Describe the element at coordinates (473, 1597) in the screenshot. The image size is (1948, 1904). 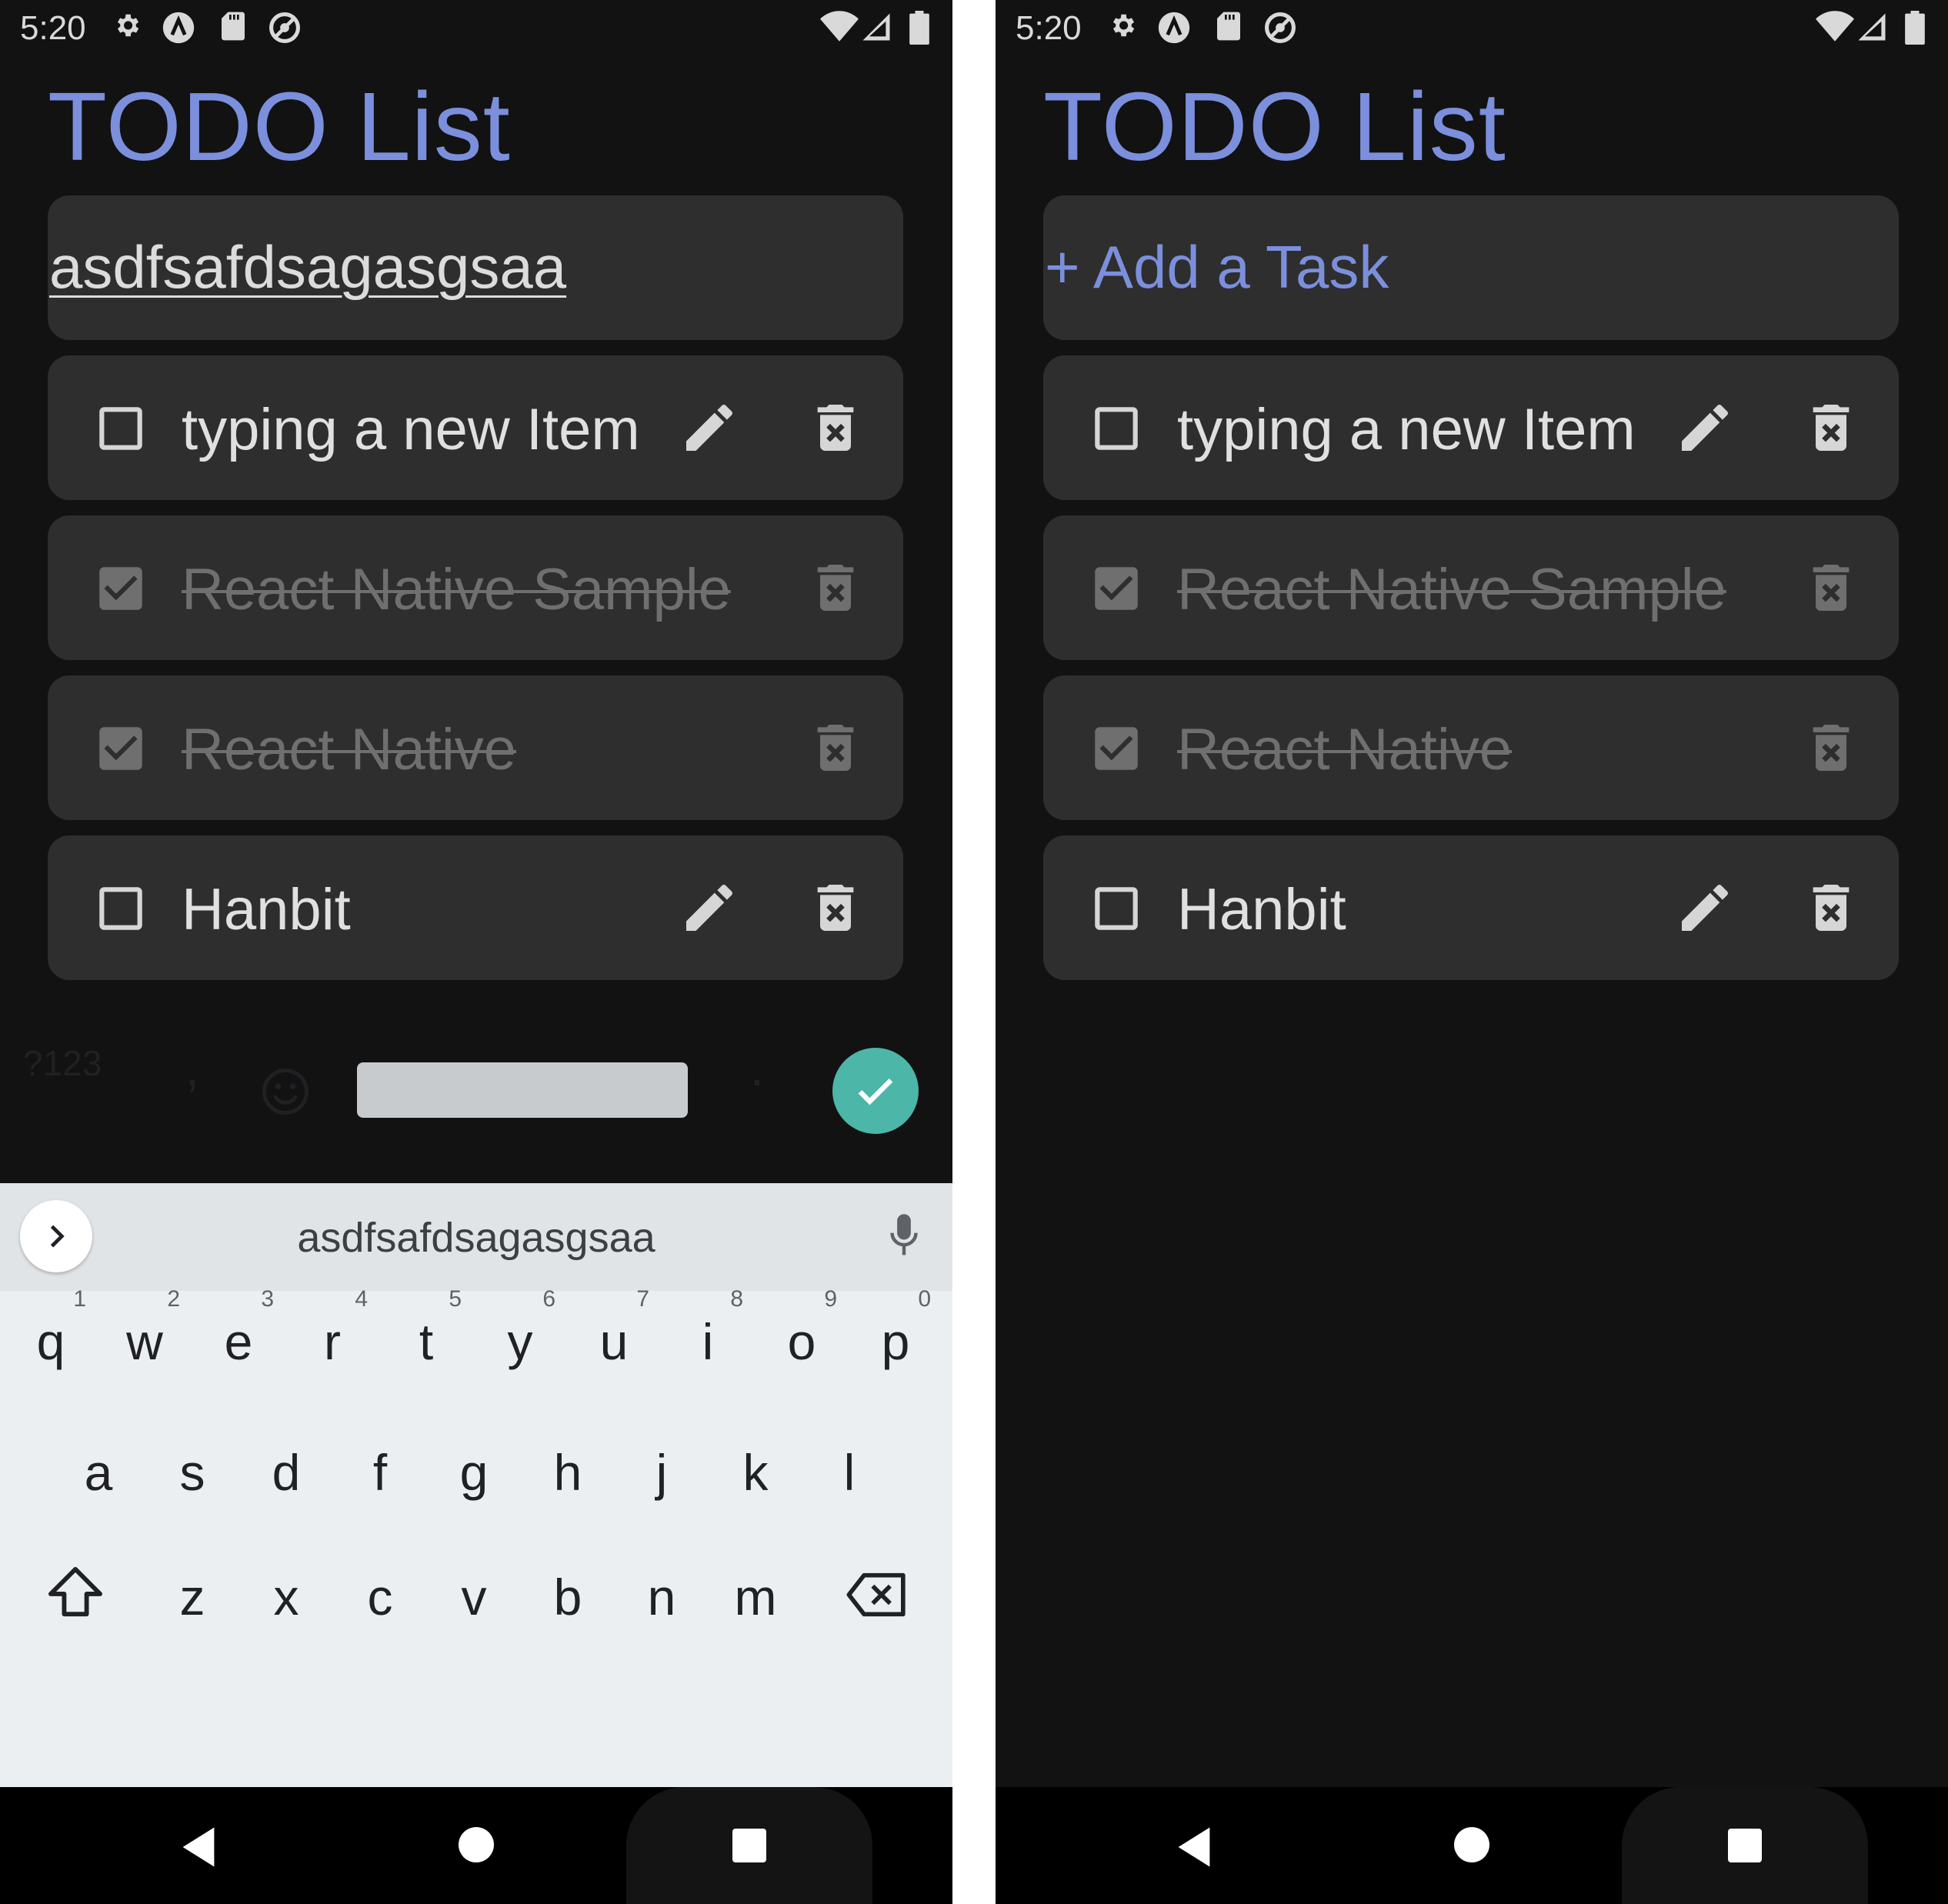
I see `key-v: v` at that location.